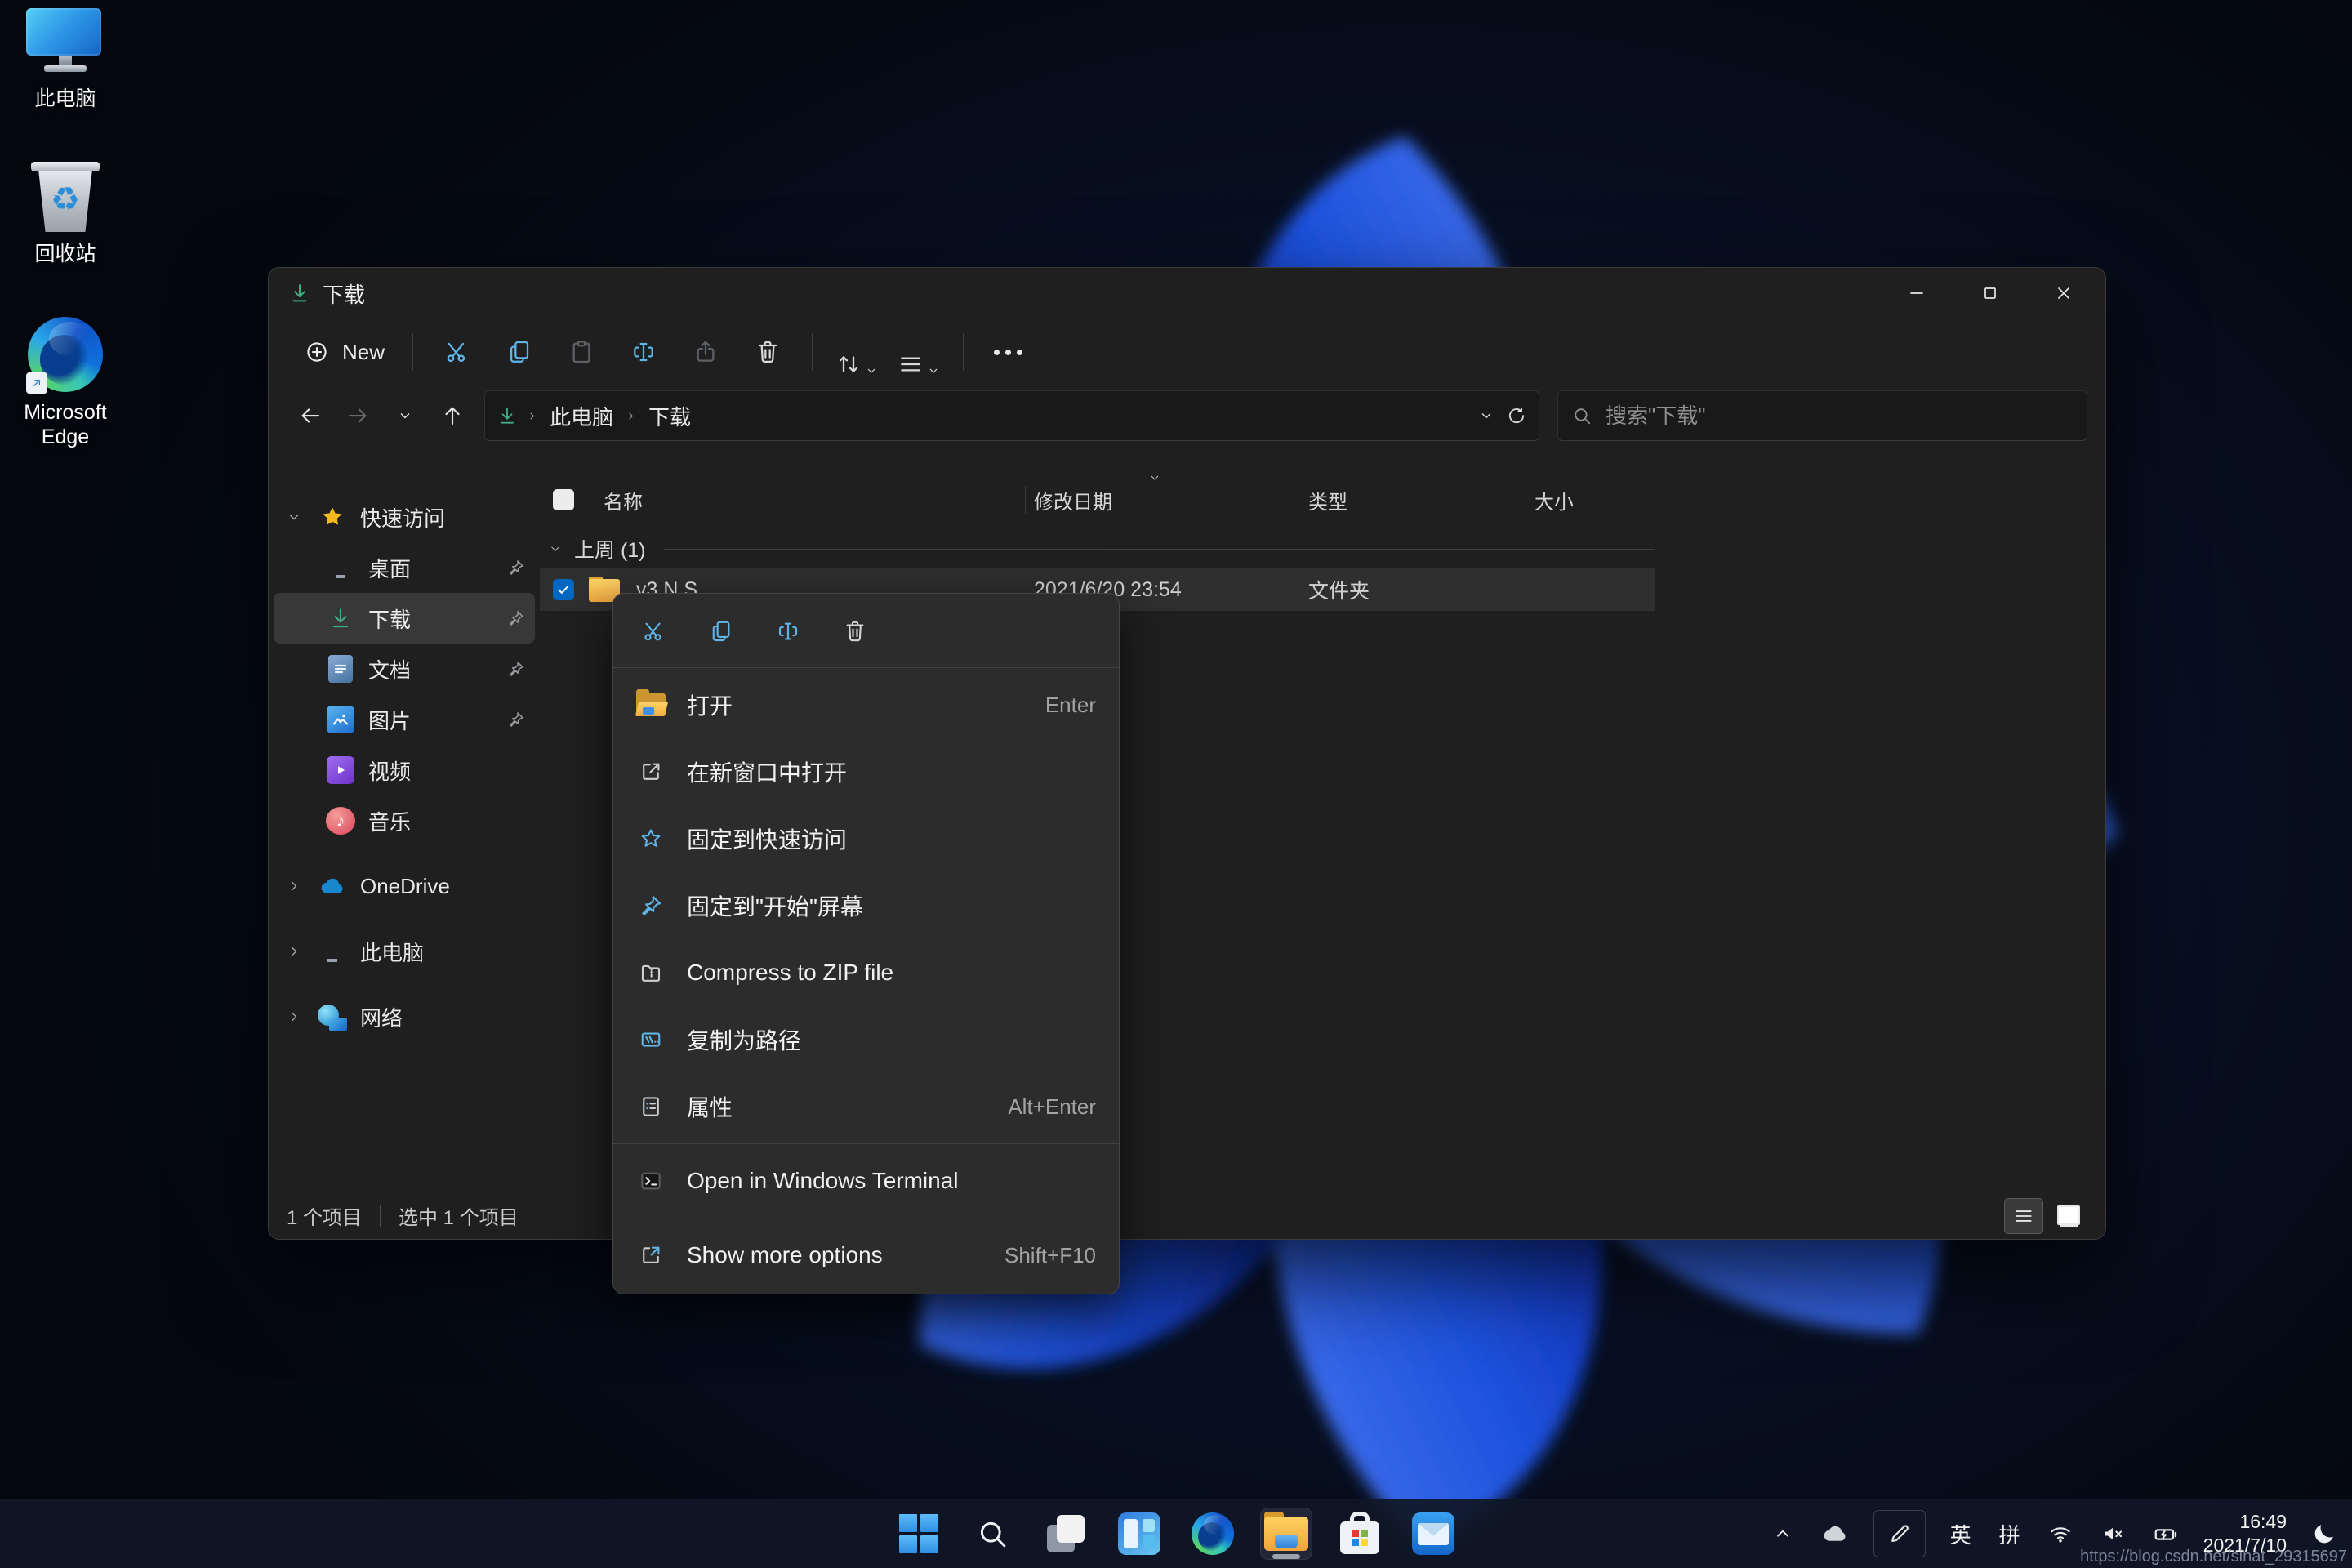 The height and width of the screenshot is (1568, 2352). I want to click on forward-button, so click(357, 415).